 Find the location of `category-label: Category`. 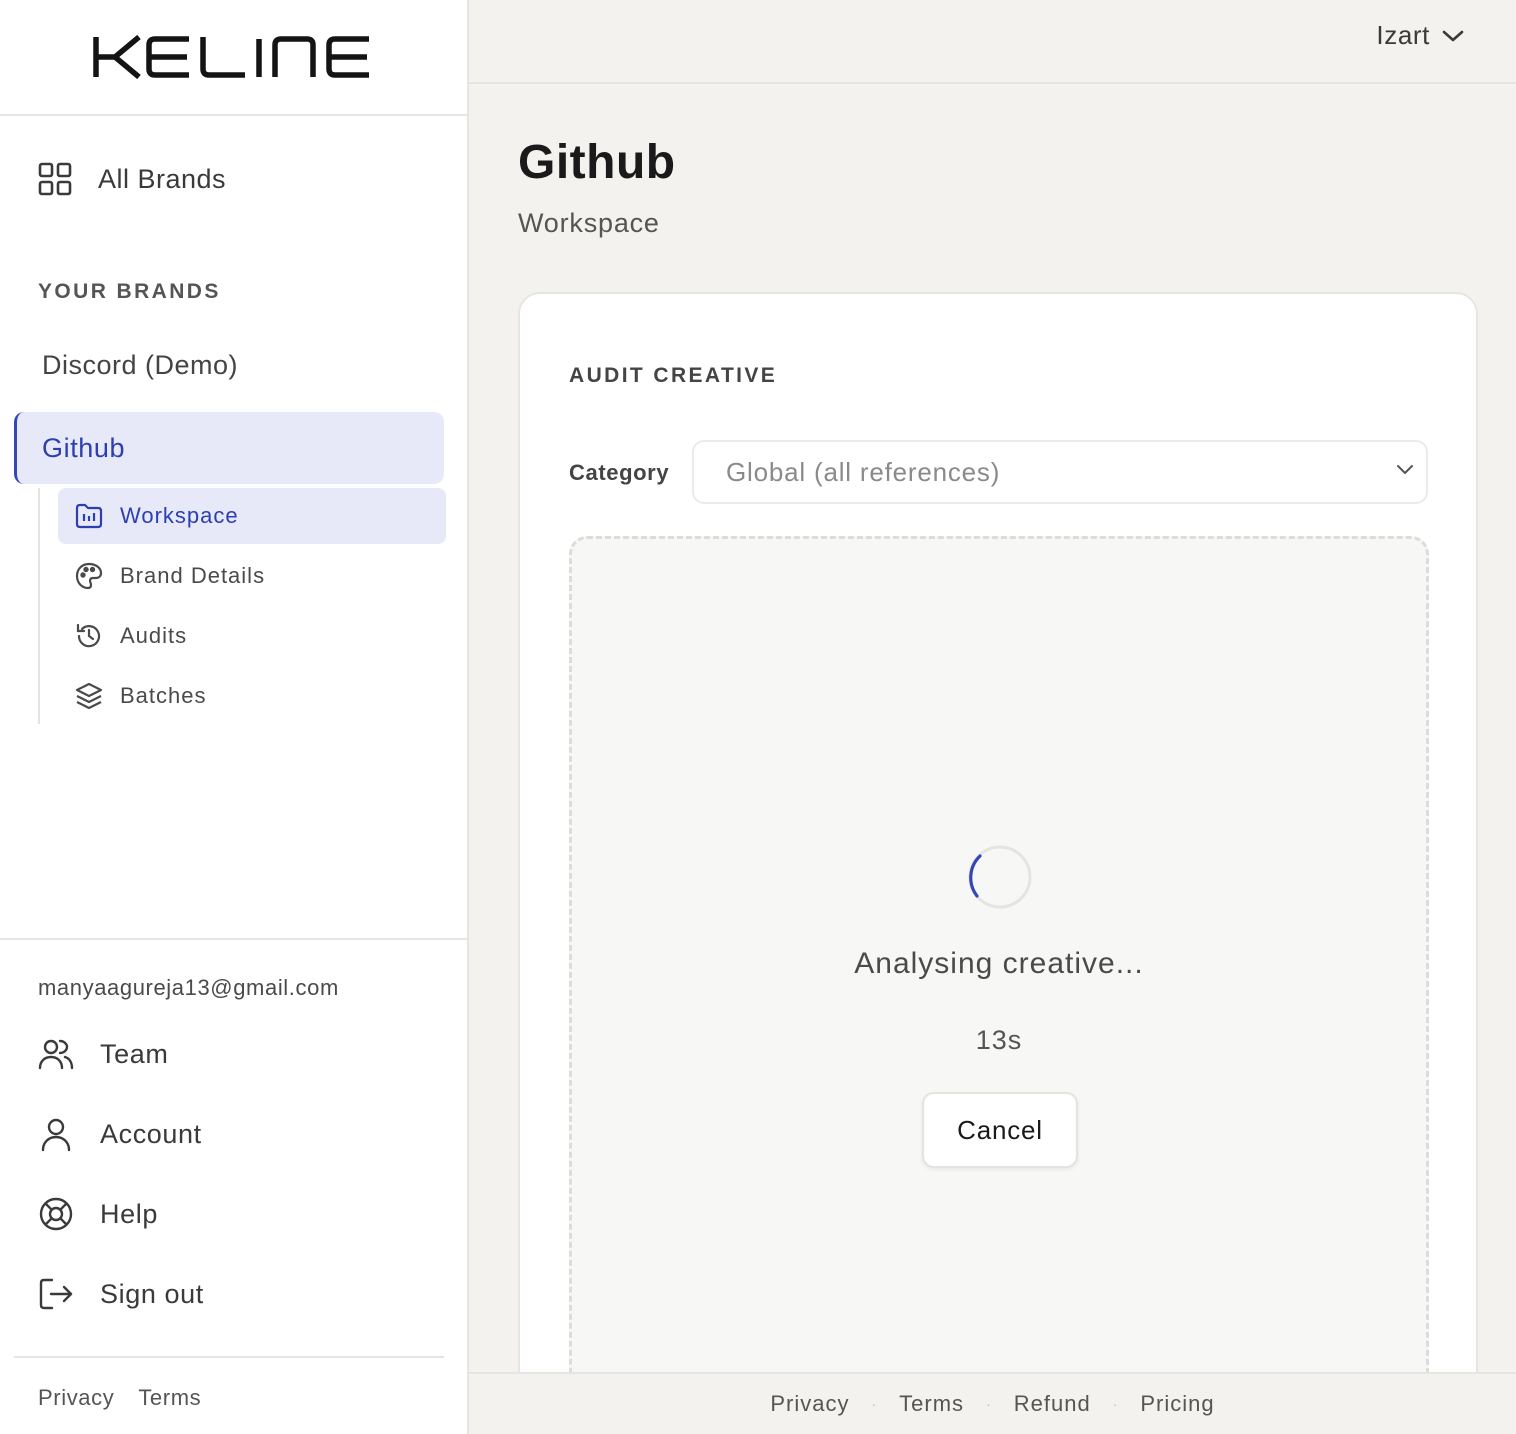

category-label: Category is located at coordinates (619, 472).